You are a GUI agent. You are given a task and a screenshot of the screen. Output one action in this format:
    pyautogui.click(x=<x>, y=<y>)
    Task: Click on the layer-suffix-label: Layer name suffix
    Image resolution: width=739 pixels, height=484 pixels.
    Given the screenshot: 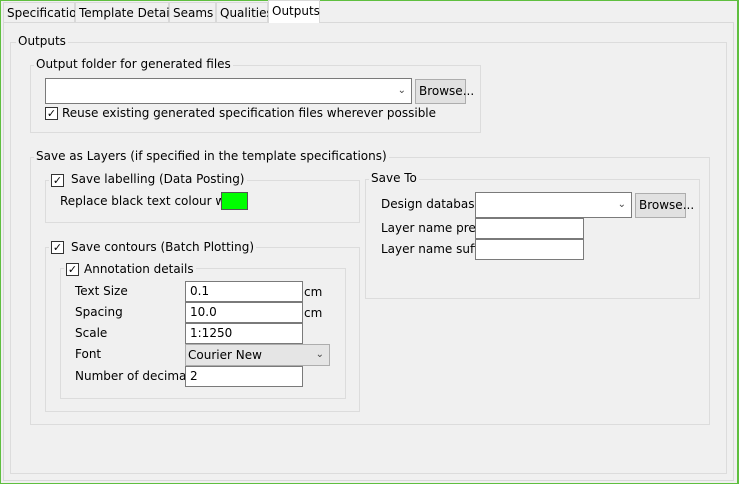 What is the action you would take?
    pyautogui.click(x=435, y=249)
    